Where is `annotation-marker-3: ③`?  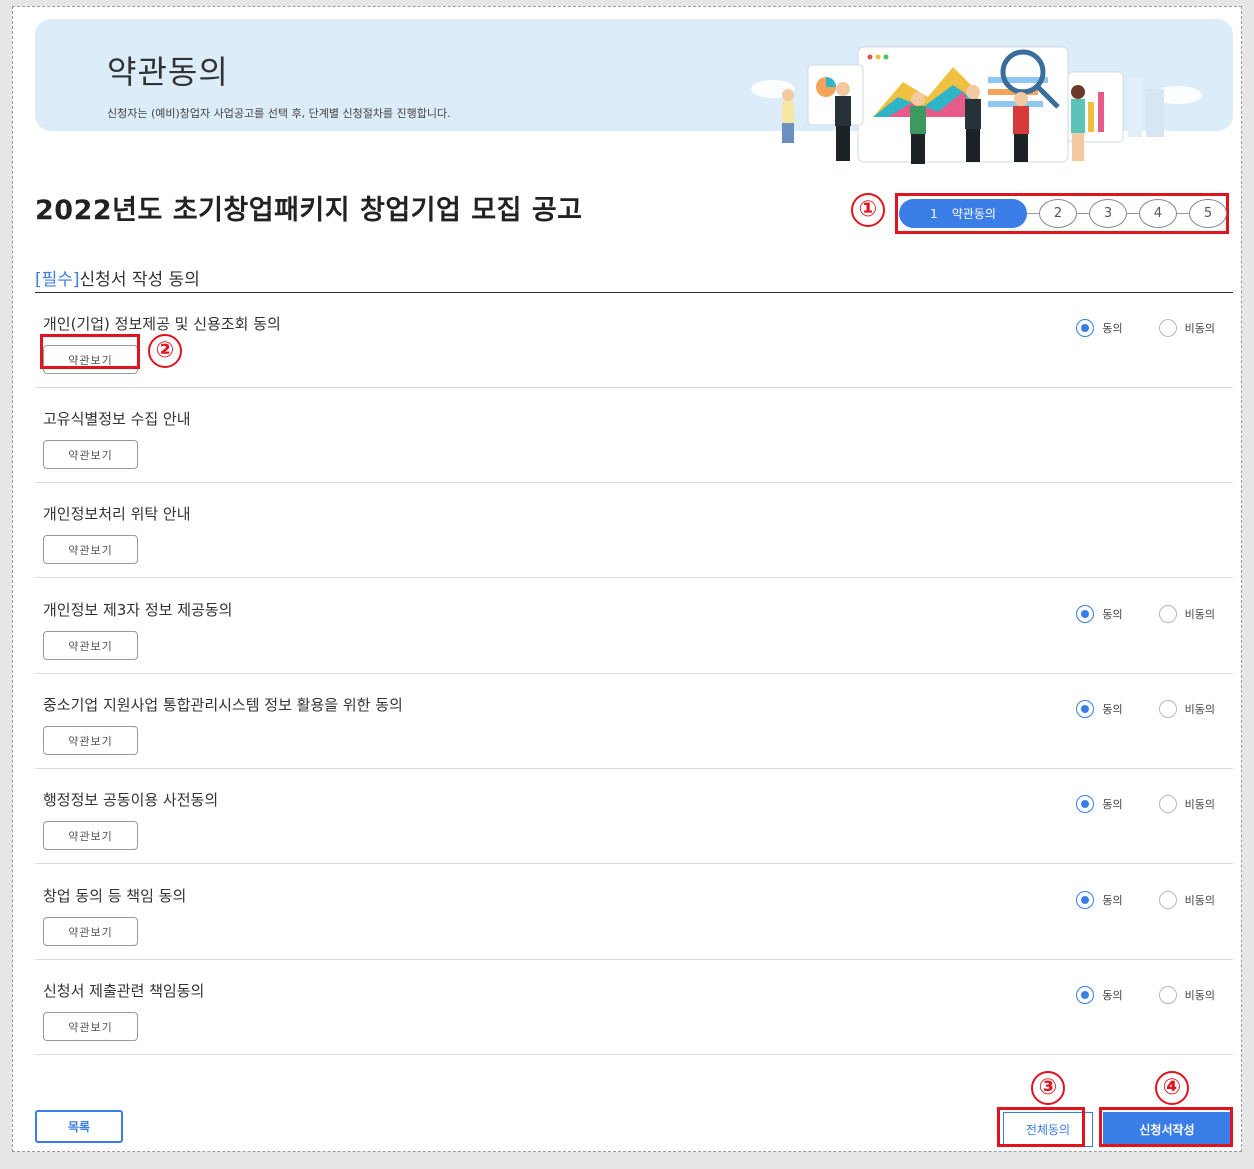 annotation-marker-3: ③ is located at coordinates (1048, 1088).